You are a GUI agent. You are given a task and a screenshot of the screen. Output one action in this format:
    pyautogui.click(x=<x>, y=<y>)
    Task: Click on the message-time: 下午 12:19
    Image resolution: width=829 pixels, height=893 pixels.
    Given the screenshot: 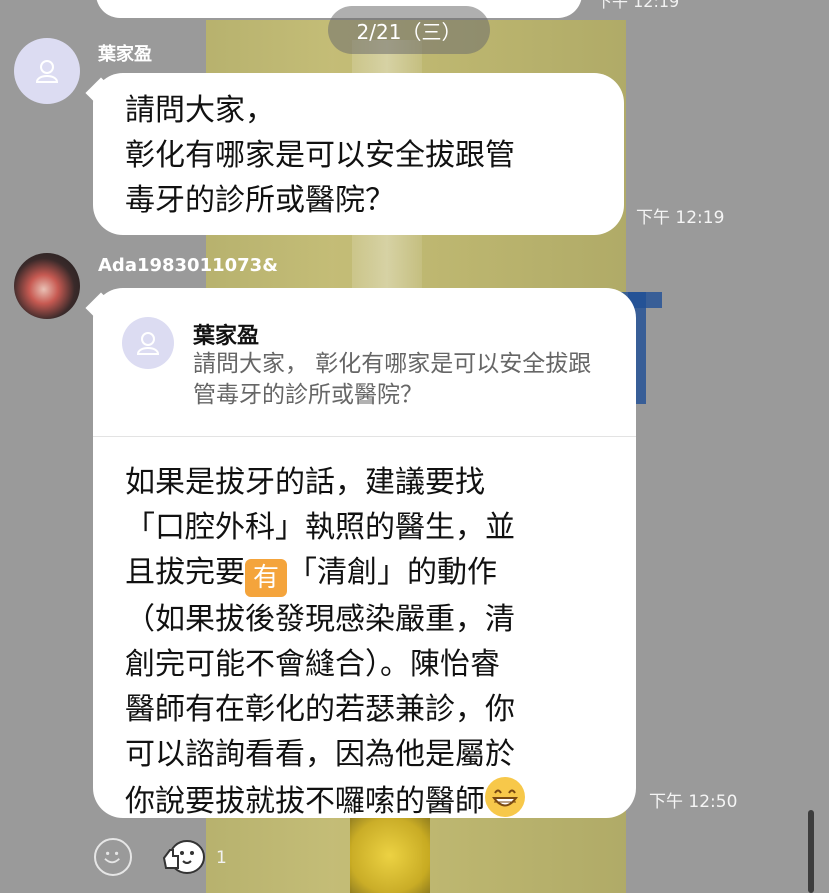 What is the action you would take?
    pyautogui.click(x=680, y=218)
    